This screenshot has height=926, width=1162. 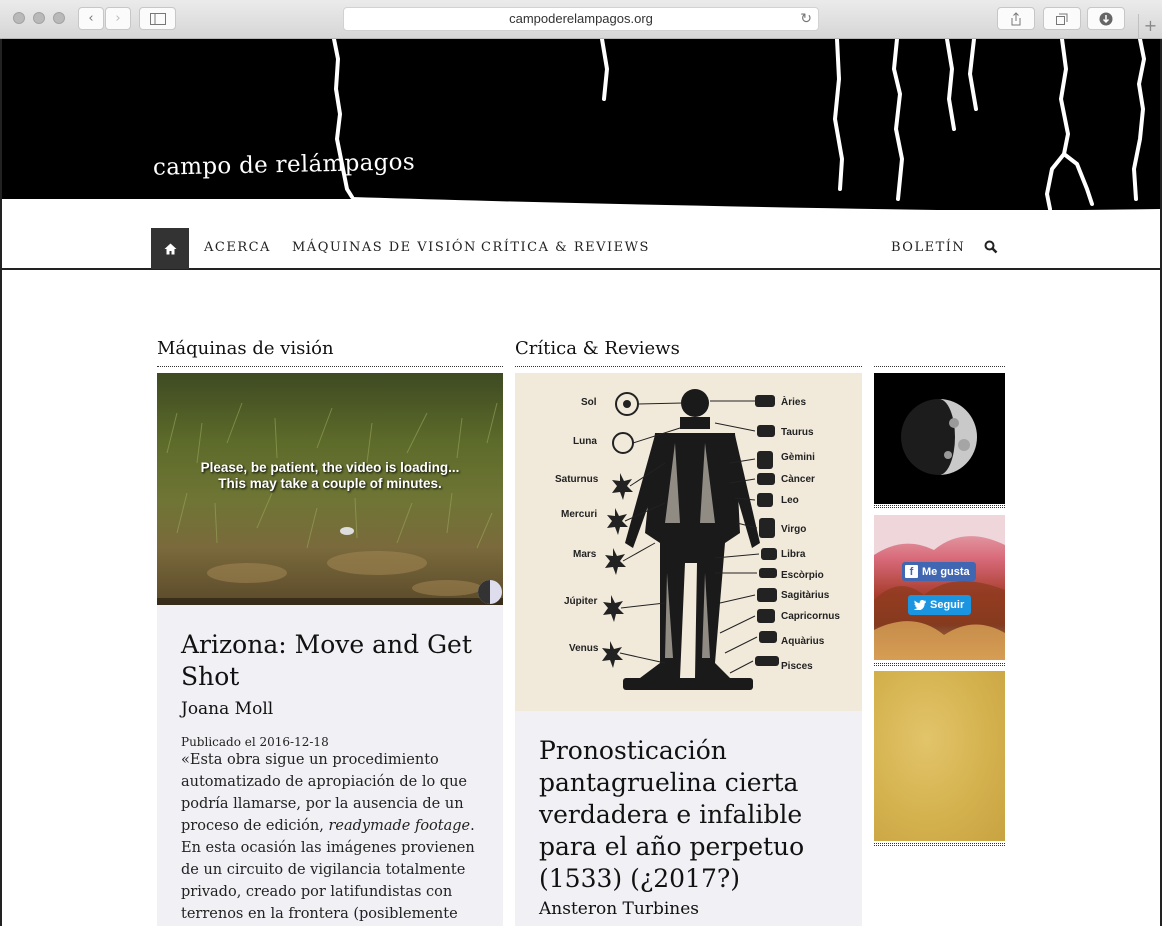 I want to click on section-title-maquinas: Máquinas de visión, so click(x=245, y=348).